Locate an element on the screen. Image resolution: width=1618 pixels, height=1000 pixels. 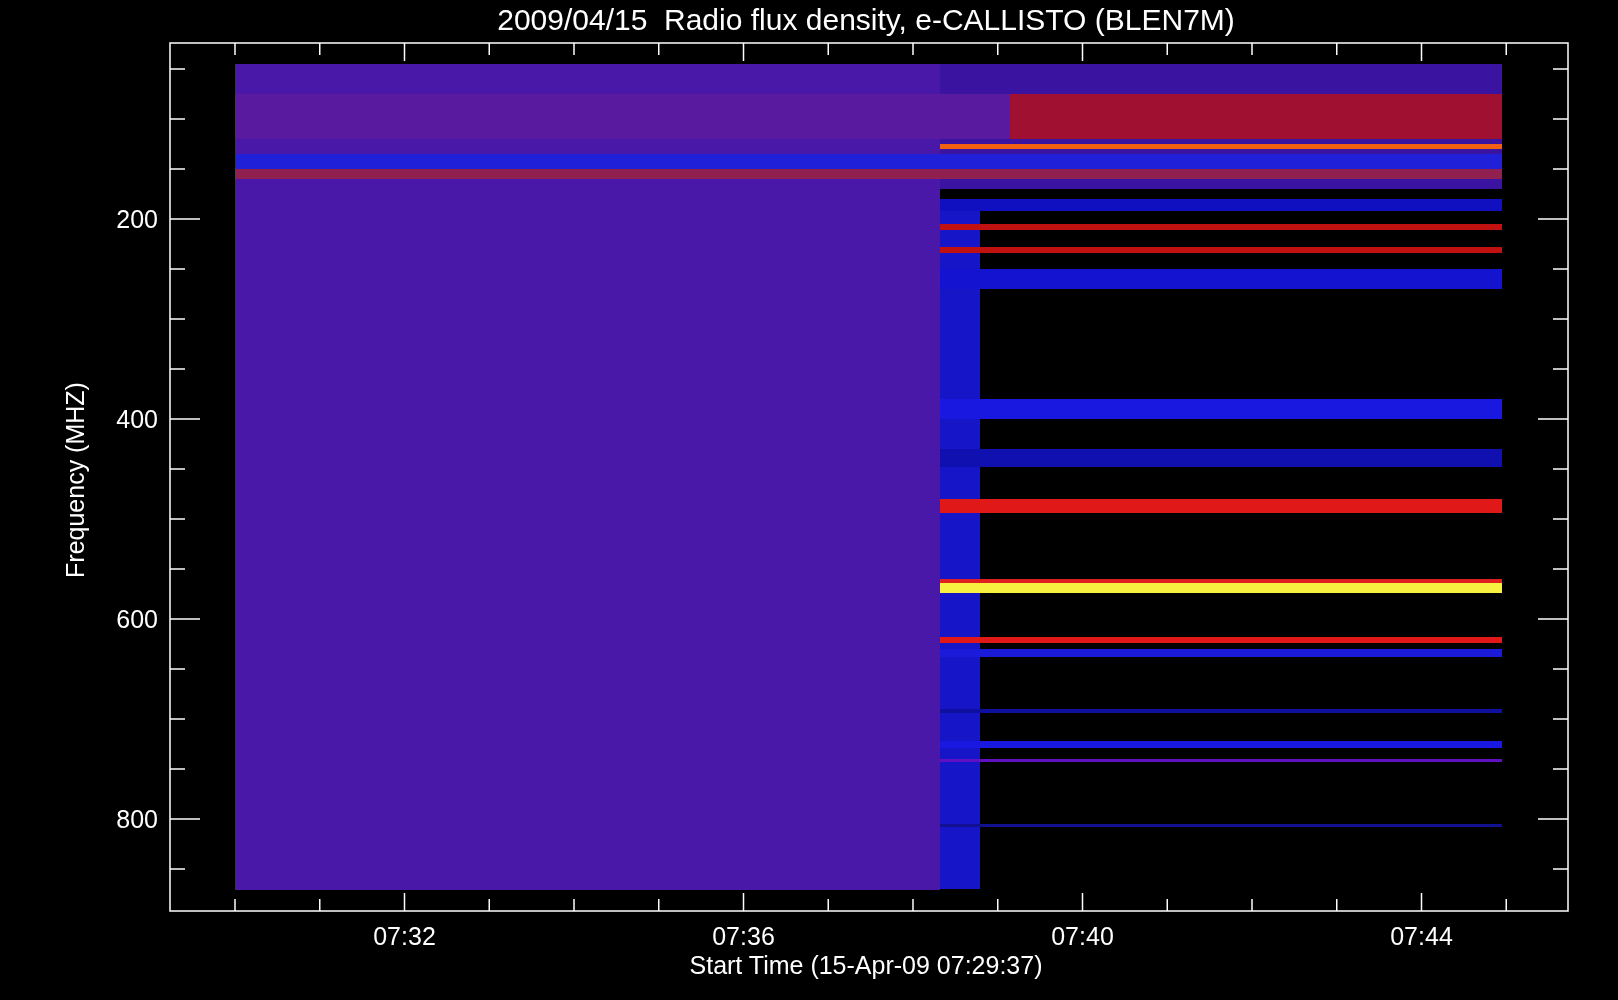
tick-label: 07:32 is located at coordinates (404, 936).